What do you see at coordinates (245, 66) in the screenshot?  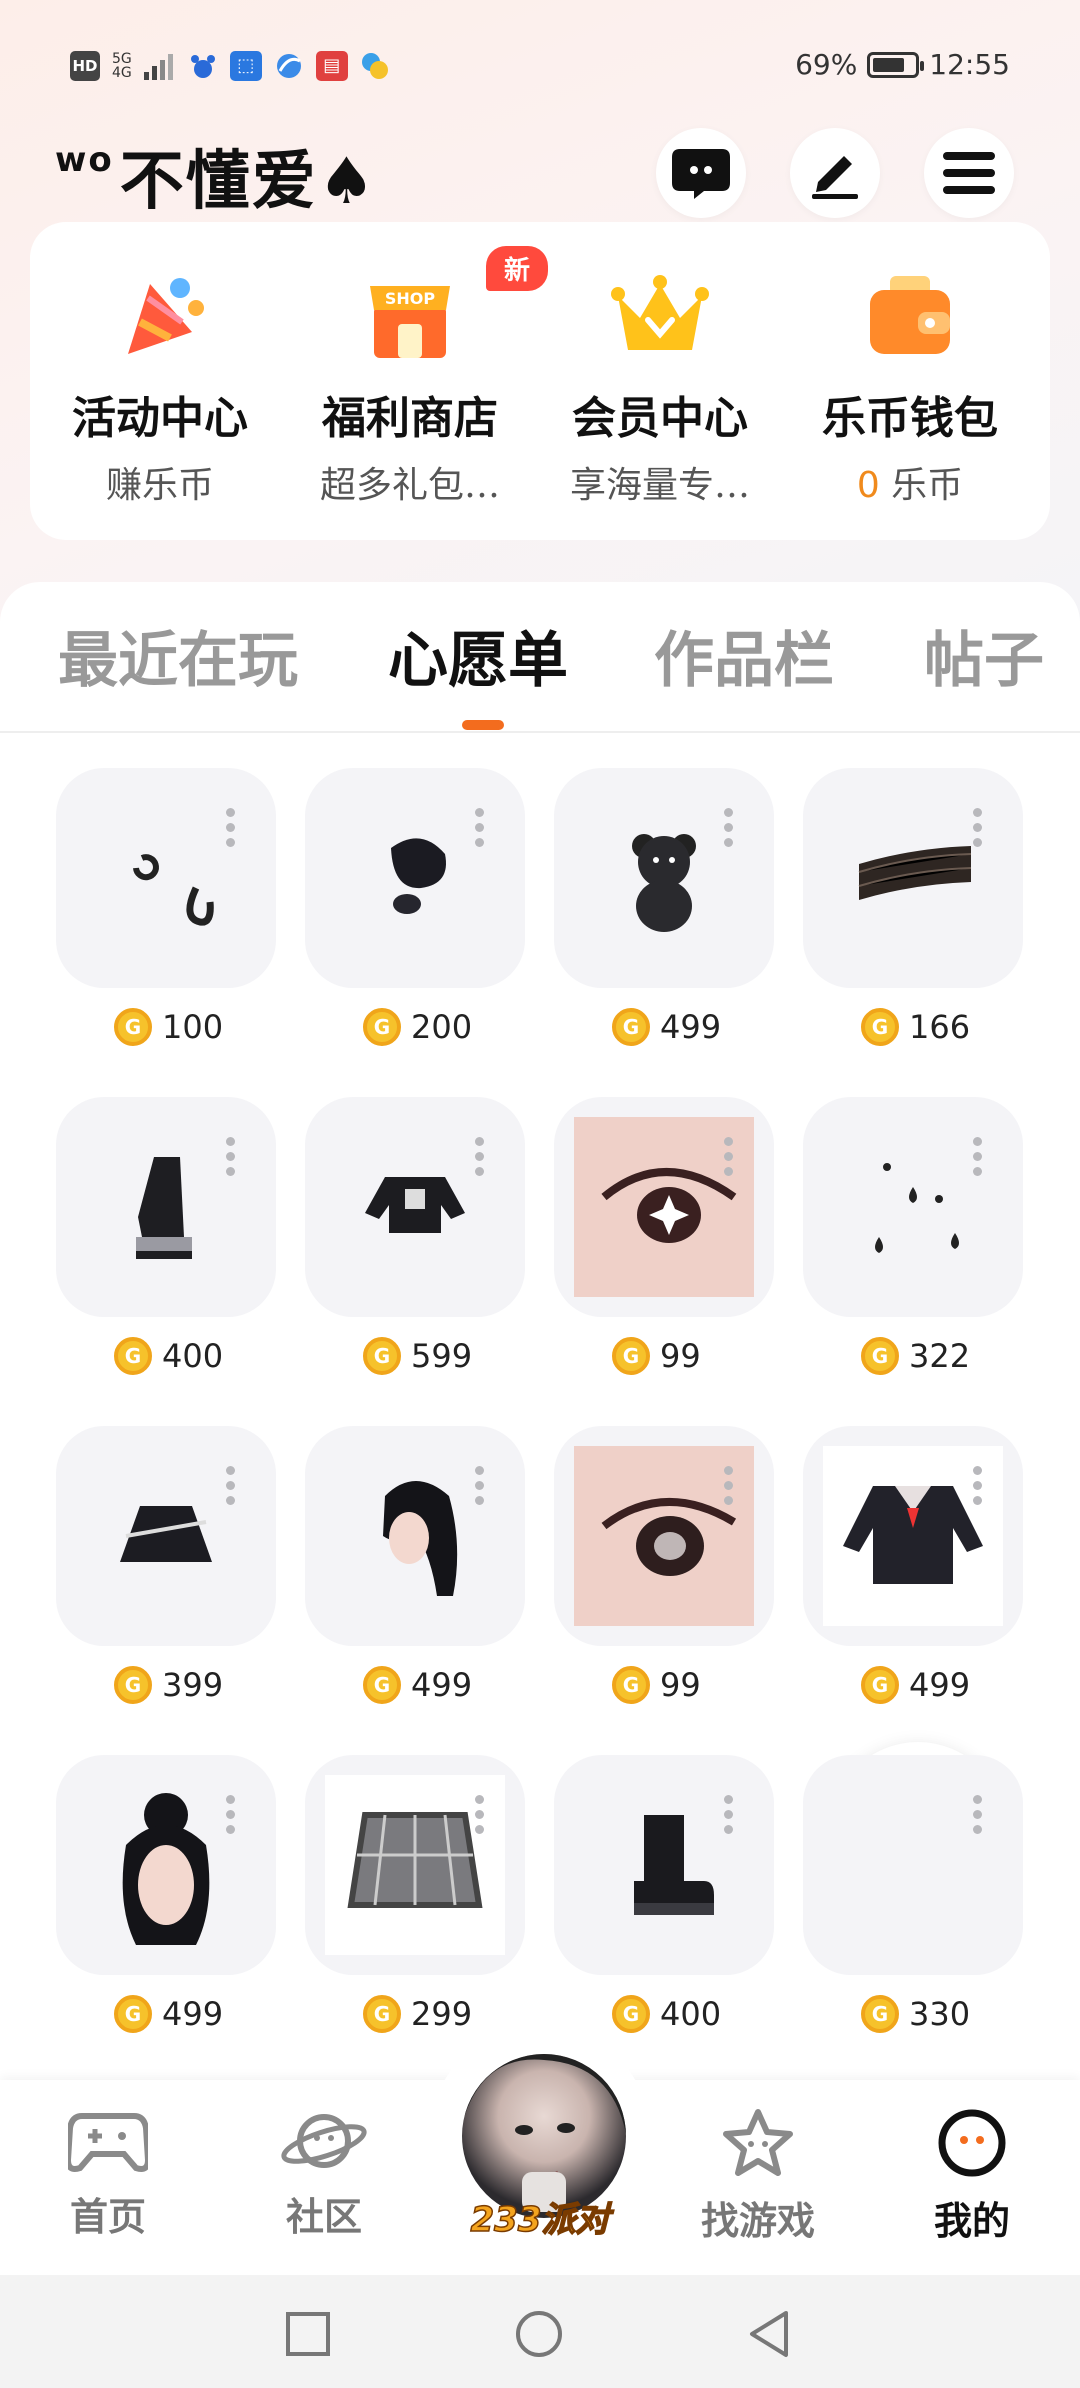 I see `app-icon: ⬚` at bounding box center [245, 66].